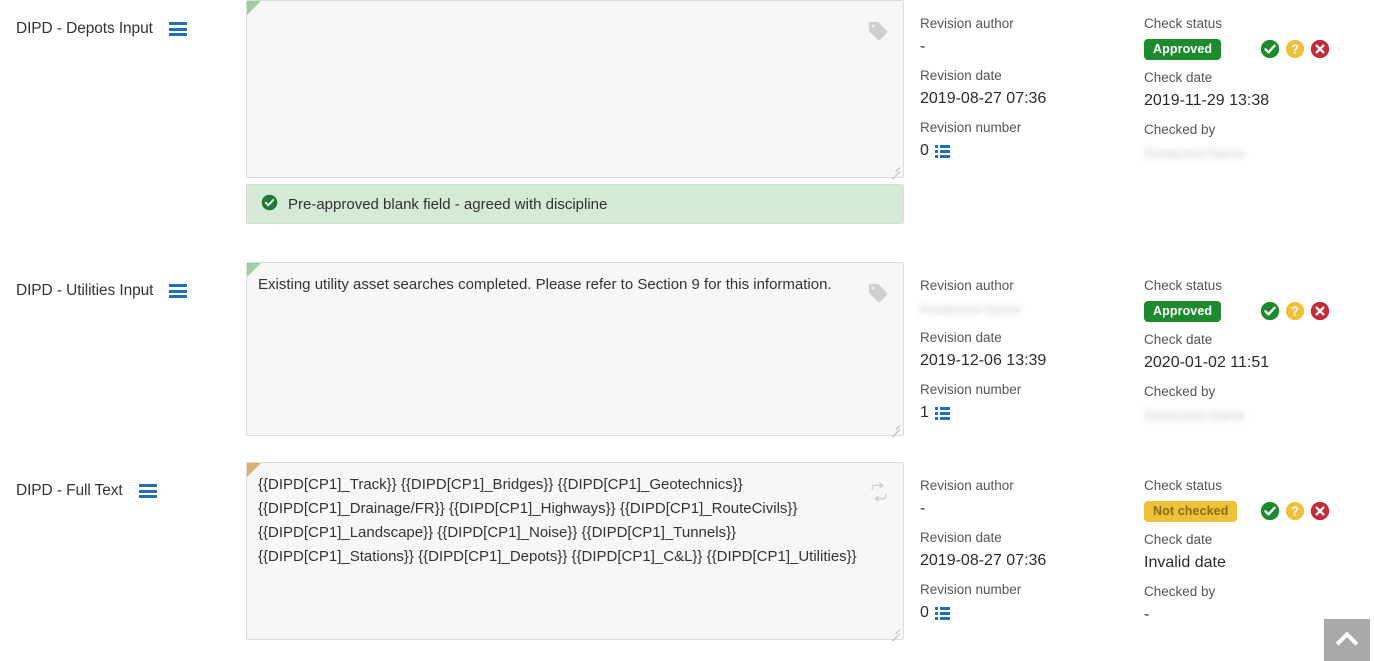 Image resolution: width=1374 pixels, height=661 pixels. I want to click on check-circle-icon, so click(269, 204).